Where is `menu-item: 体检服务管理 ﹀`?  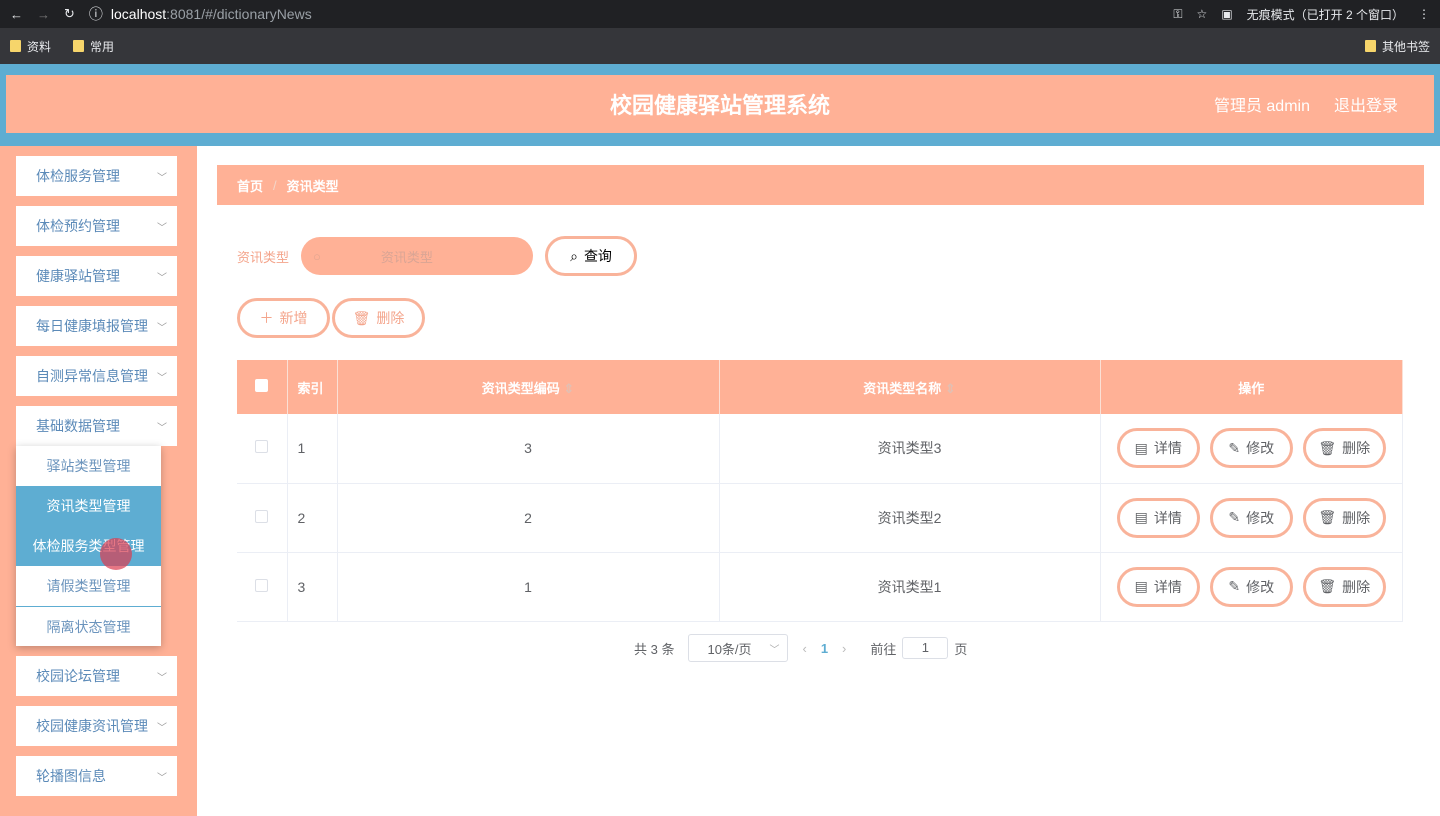 menu-item: 体检服务管理 ﹀ is located at coordinates (96, 176).